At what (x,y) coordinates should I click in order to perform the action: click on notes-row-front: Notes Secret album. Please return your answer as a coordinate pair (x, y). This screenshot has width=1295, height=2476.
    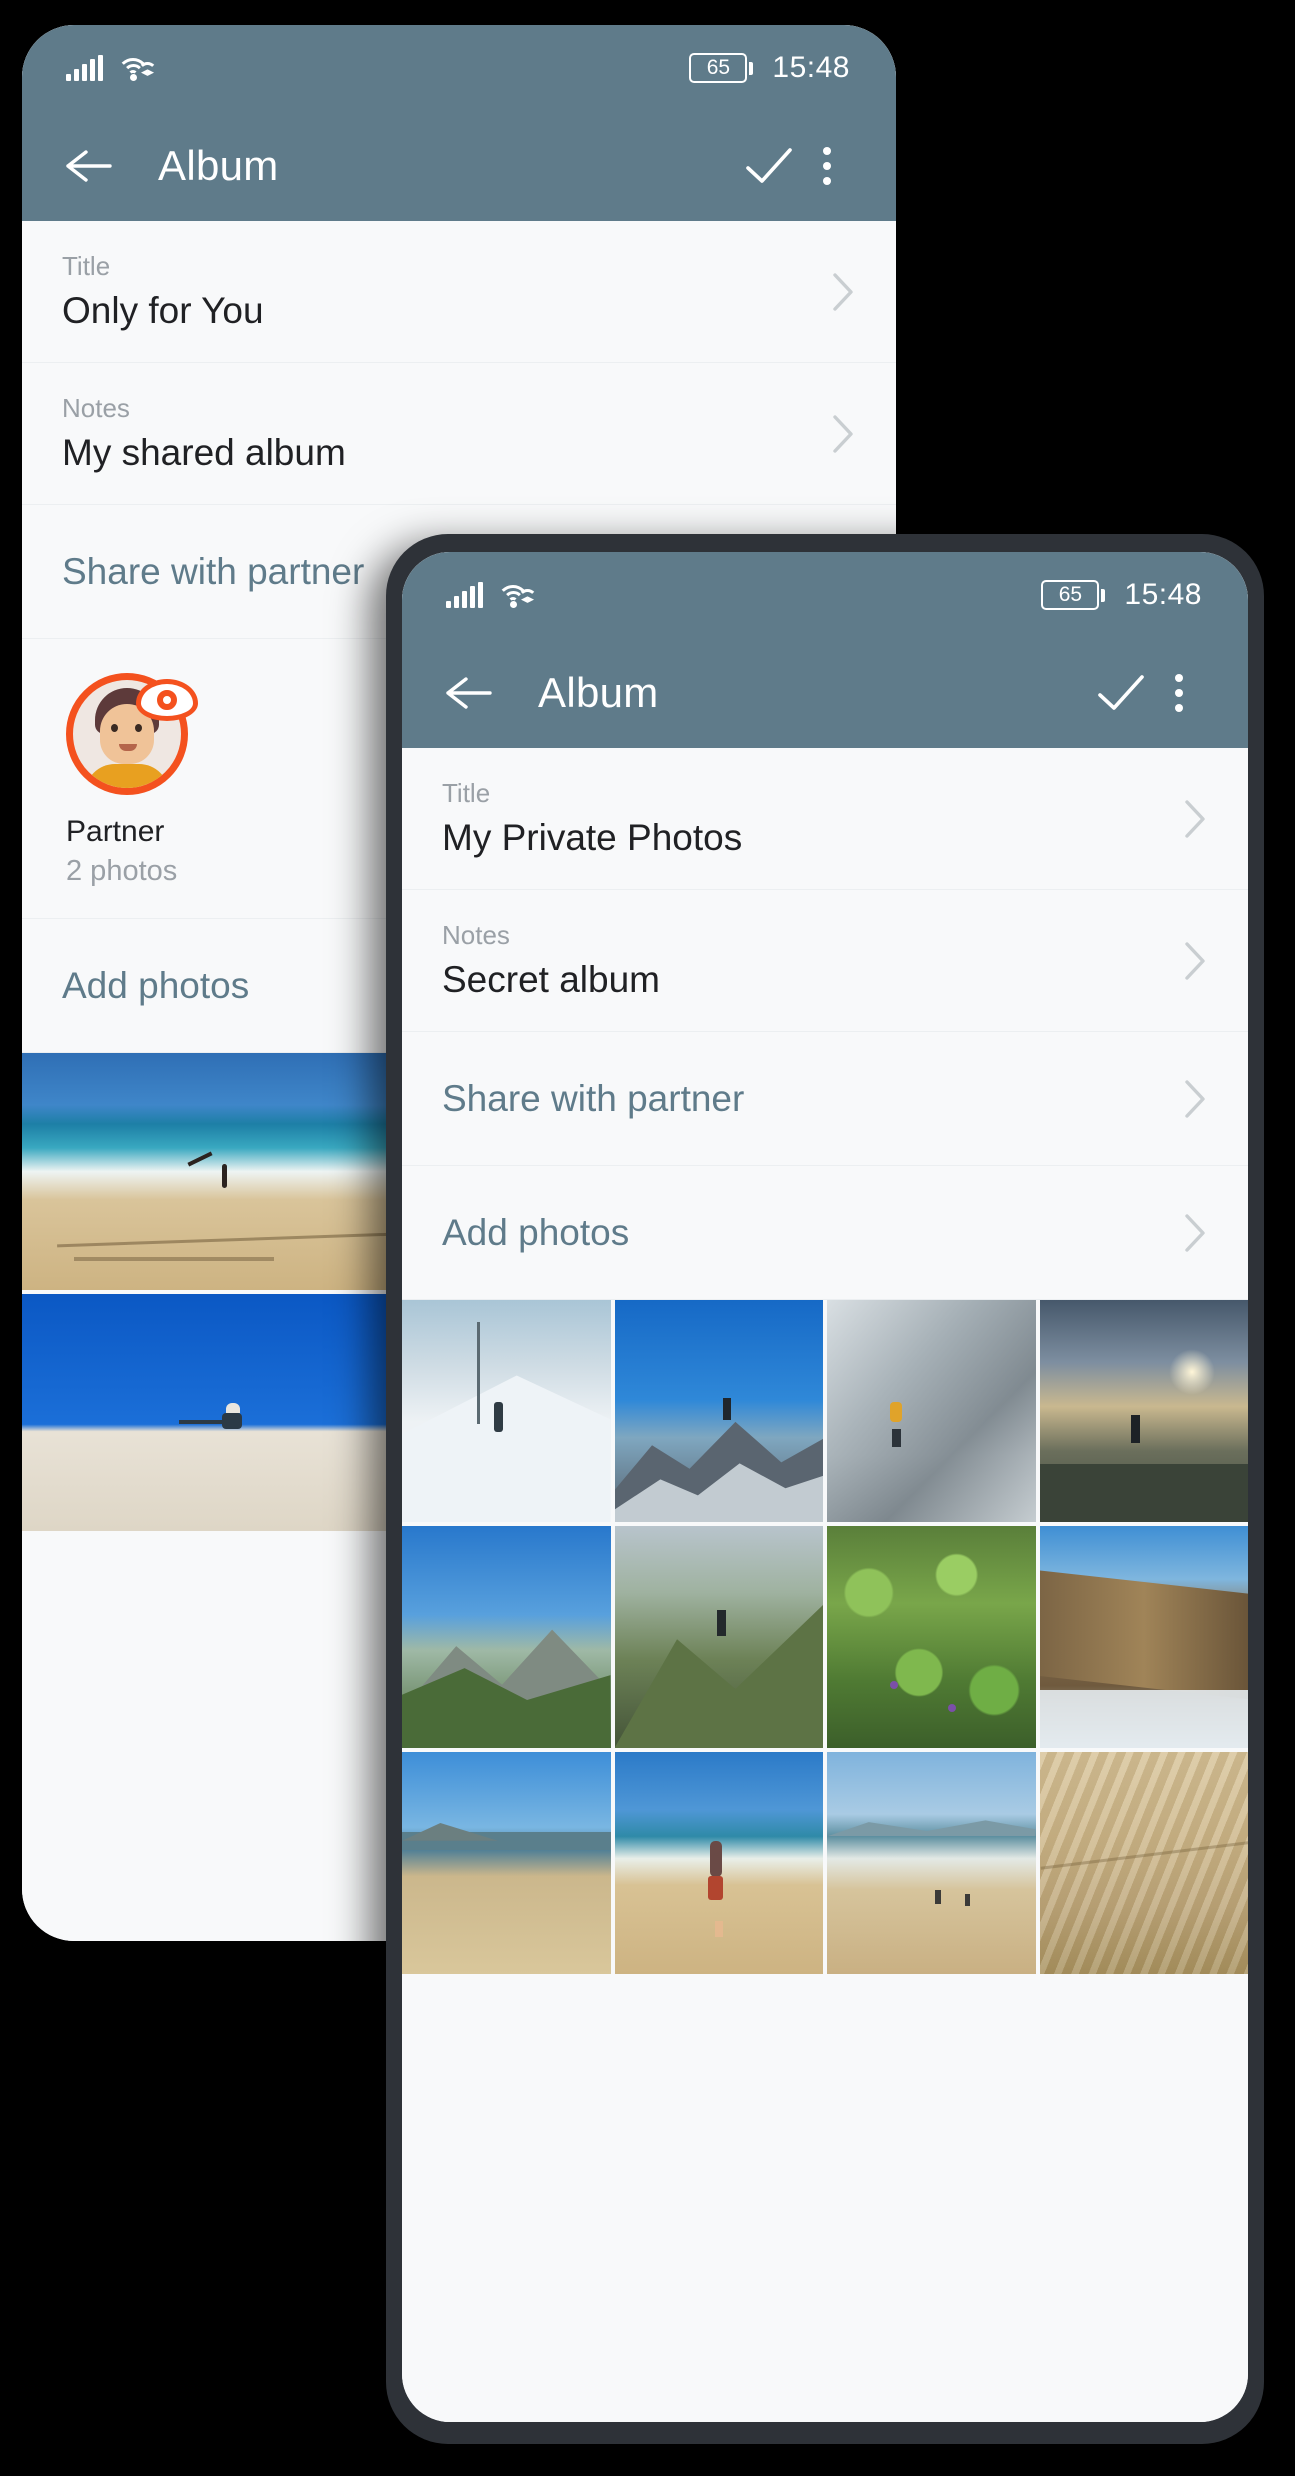
    Looking at the image, I should click on (825, 961).